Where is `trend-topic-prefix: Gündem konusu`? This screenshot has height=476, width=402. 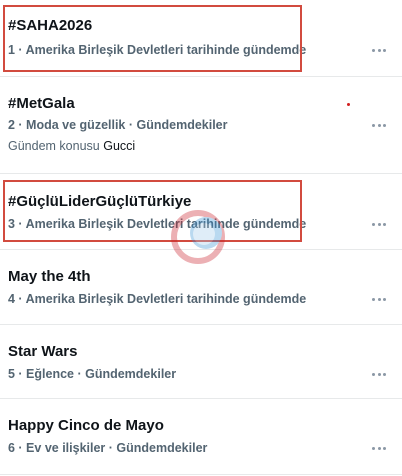 trend-topic-prefix: Gündem konusu is located at coordinates (54, 146).